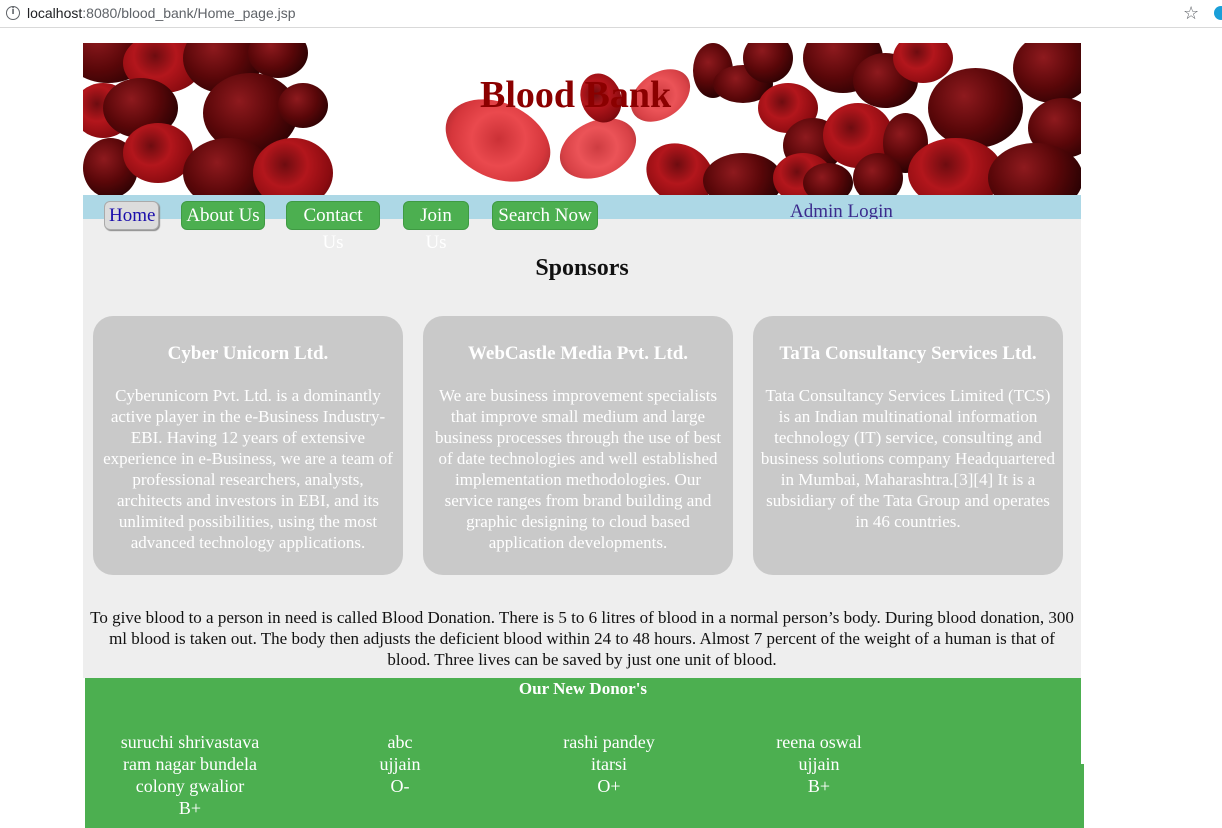 The image size is (1222, 828). Describe the element at coordinates (545, 215) in the screenshot. I see `nav-search-button: Search Now` at that location.